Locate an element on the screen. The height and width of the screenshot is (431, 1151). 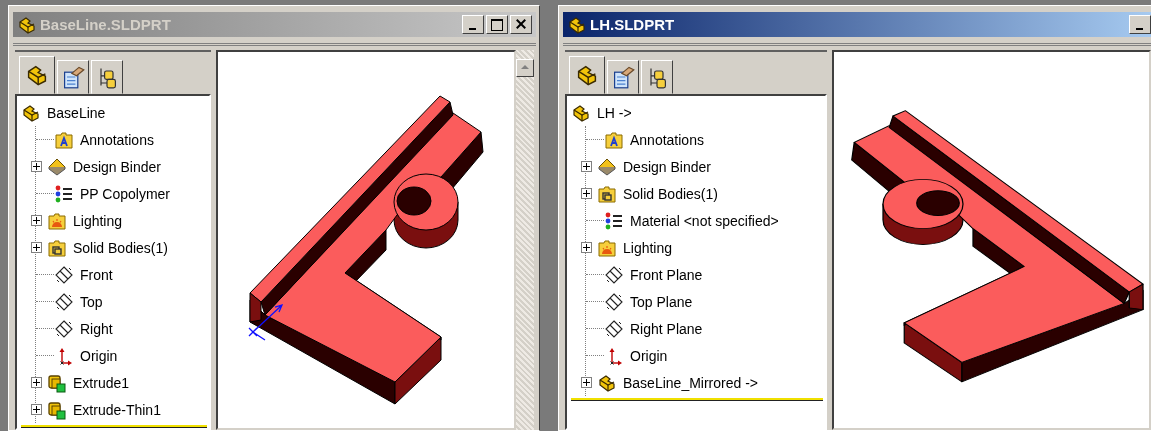
tree-item: Front Plane is located at coordinates (666, 274).